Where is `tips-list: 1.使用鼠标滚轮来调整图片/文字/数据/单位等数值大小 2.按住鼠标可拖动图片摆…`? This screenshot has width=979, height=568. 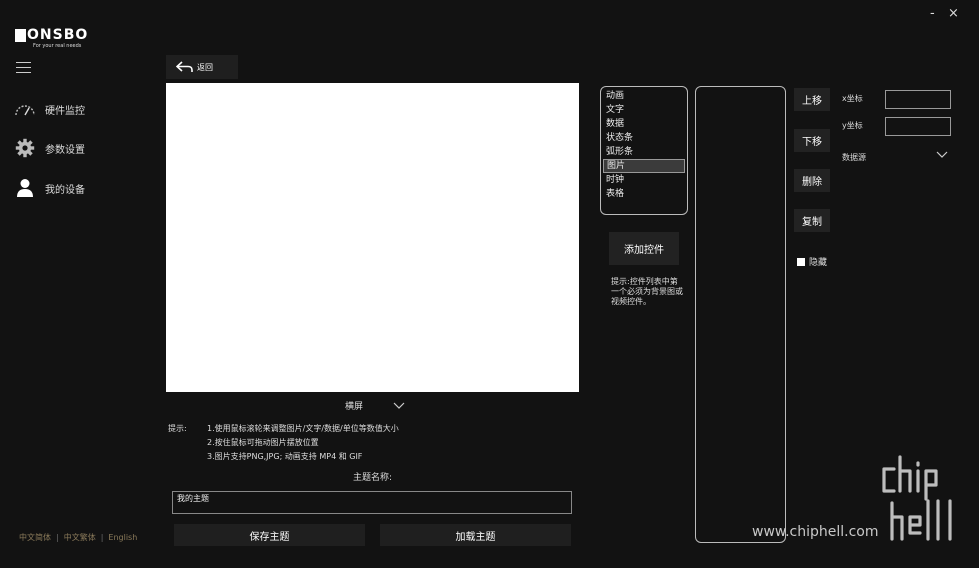
tips-list: 1.使用鼠标滚轮来调整图片/文字/数据/单位等数值大小 2.按住鼠标可拖动图片摆… is located at coordinates (303, 443).